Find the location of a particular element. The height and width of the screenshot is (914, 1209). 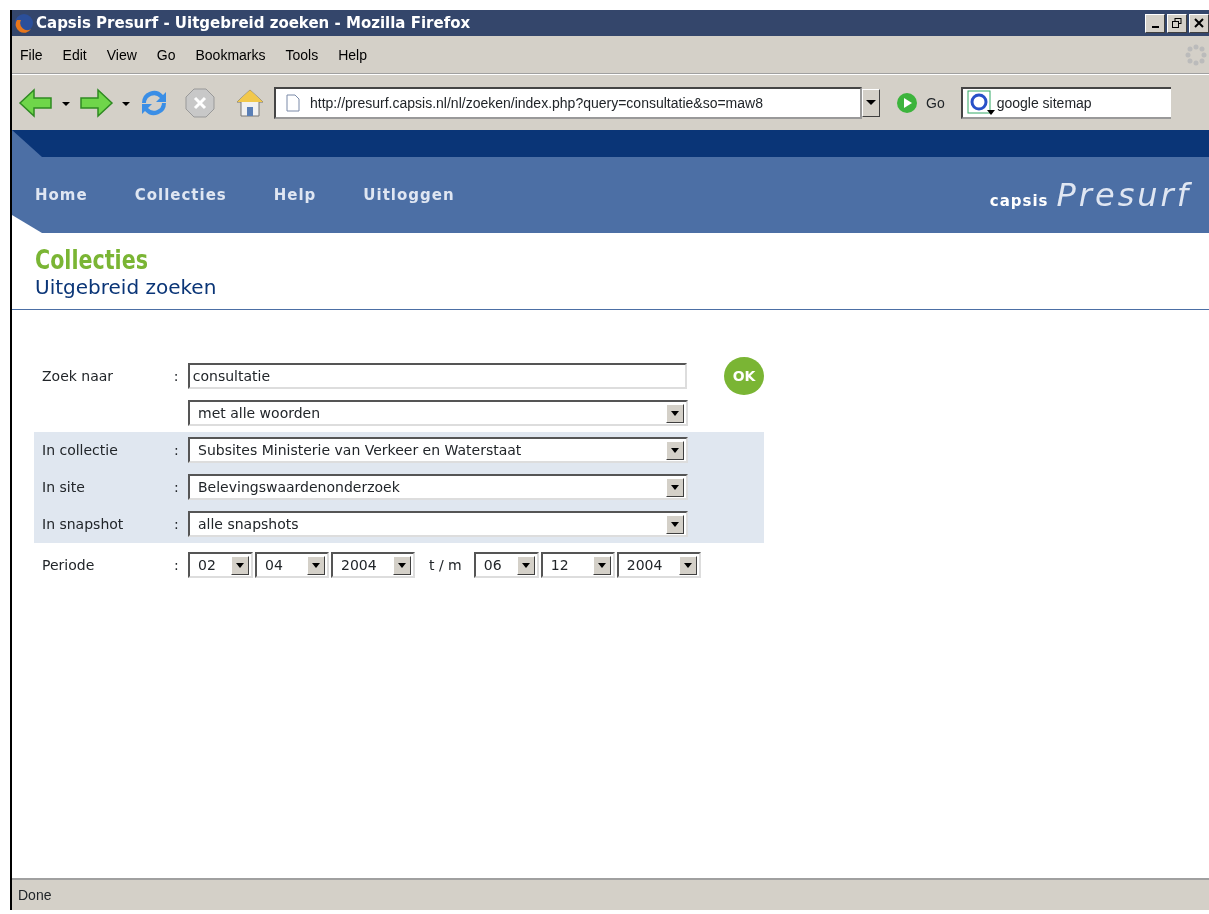

search-engine-icon is located at coordinates (980, 102).